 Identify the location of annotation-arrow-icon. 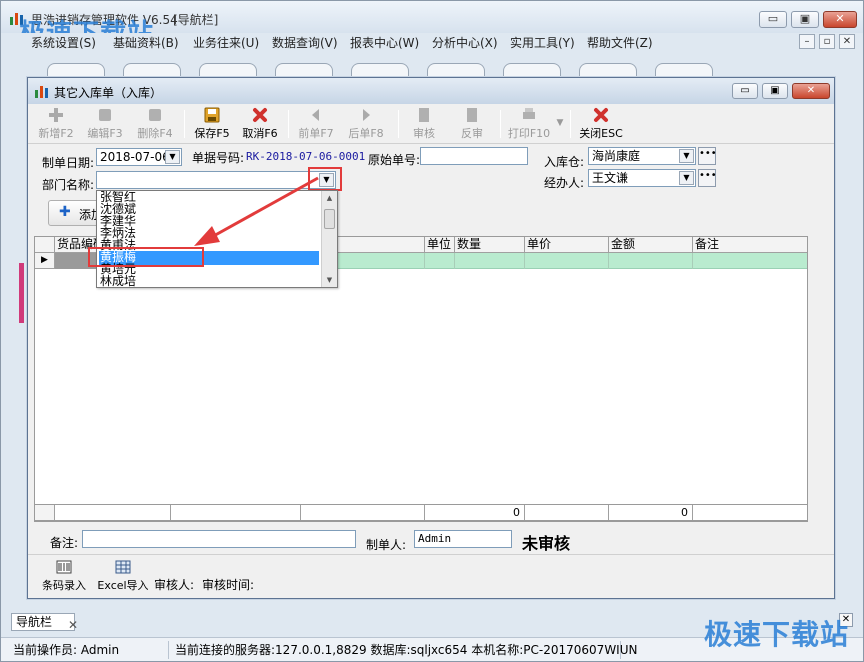
(256, 211).